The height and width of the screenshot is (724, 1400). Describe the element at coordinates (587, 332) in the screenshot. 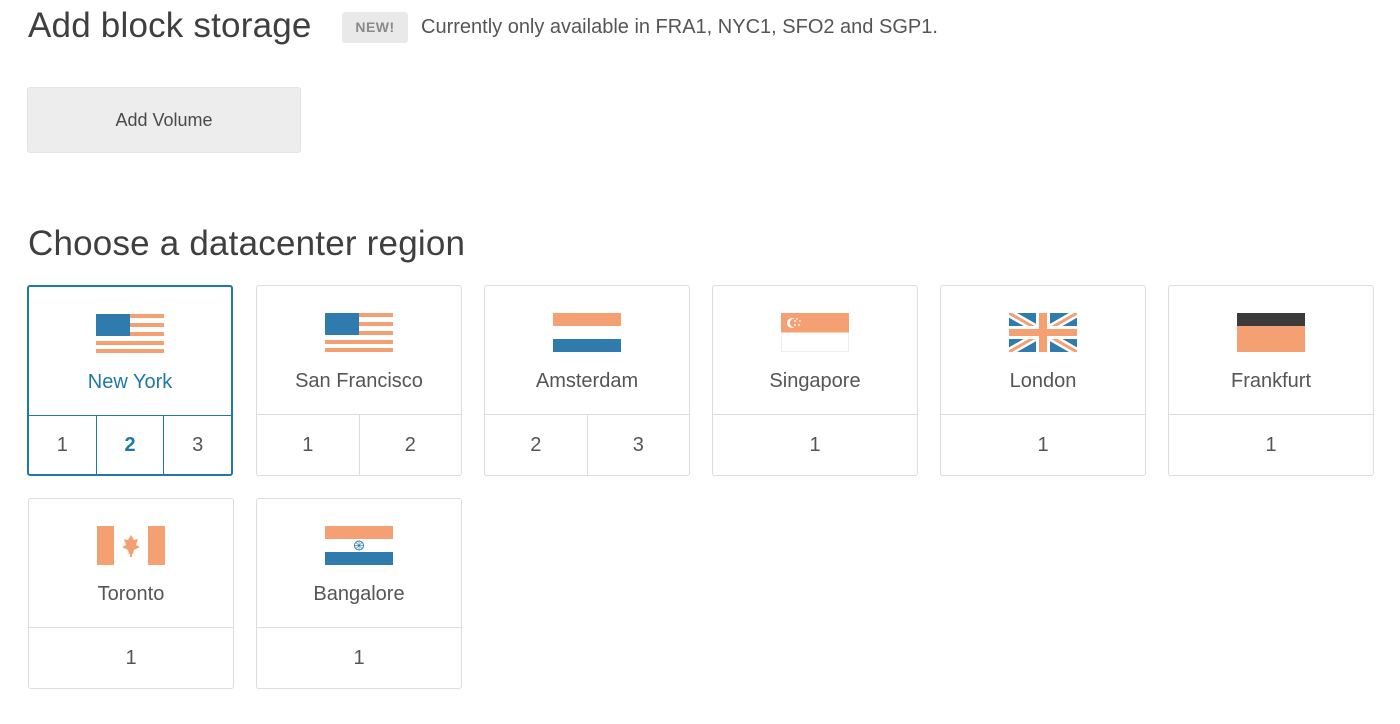

I see `netherlands-flag-icon` at that location.